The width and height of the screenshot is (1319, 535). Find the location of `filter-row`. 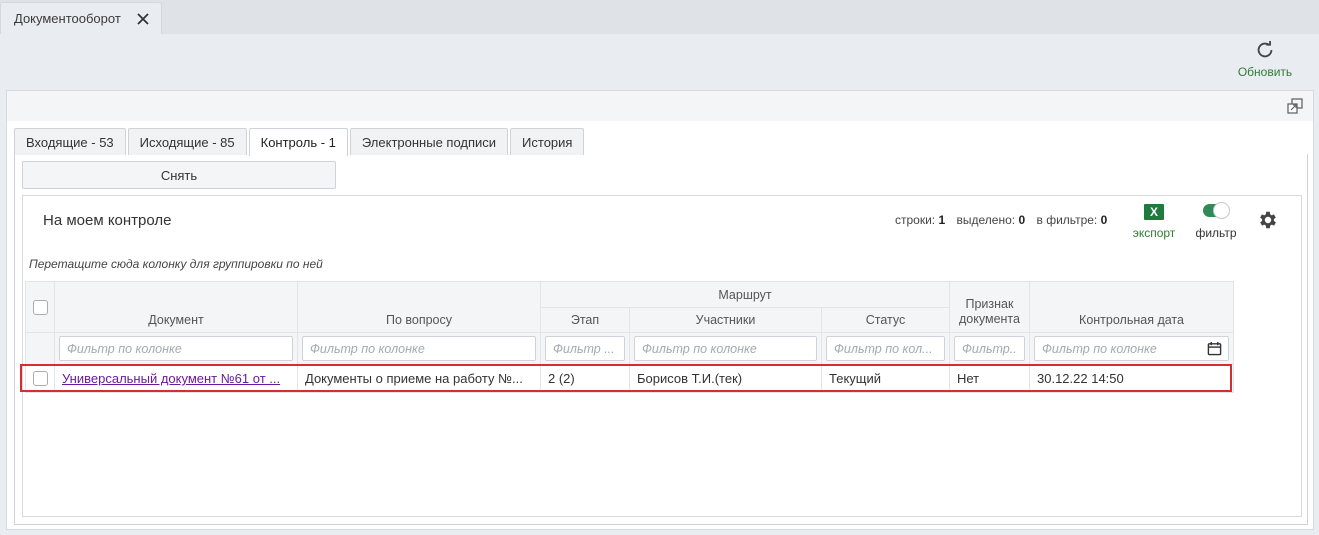

filter-row is located at coordinates (629, 348).